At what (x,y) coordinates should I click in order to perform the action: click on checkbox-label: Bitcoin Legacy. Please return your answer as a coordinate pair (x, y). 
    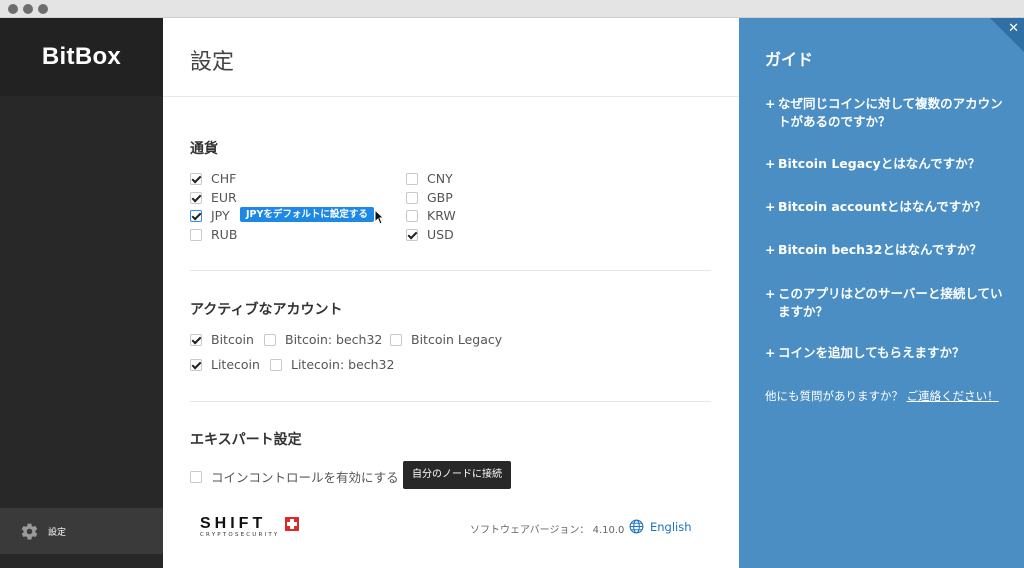
    Looking at the image, I should click on (457, 339).